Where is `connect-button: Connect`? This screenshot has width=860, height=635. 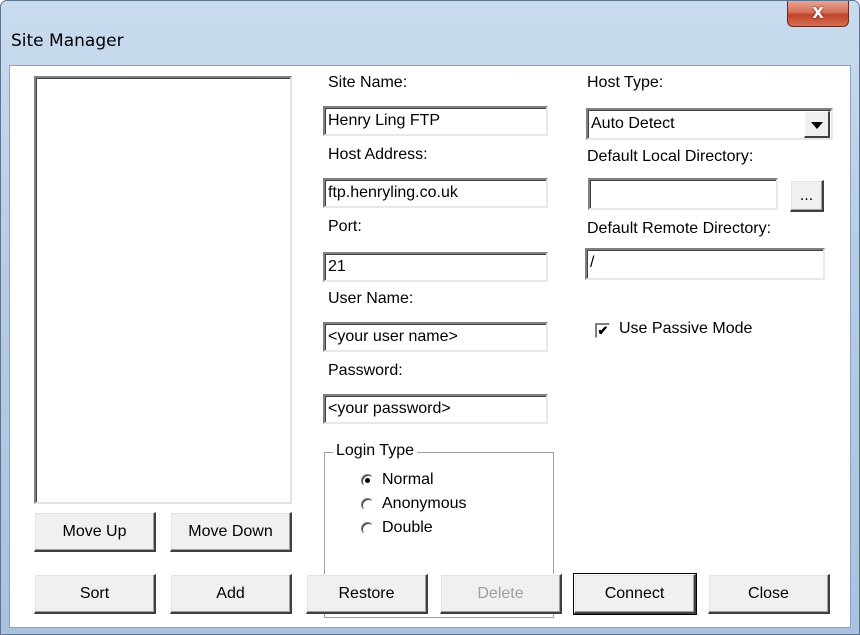
connect-button: Connect is located at coordinates (635, 594).